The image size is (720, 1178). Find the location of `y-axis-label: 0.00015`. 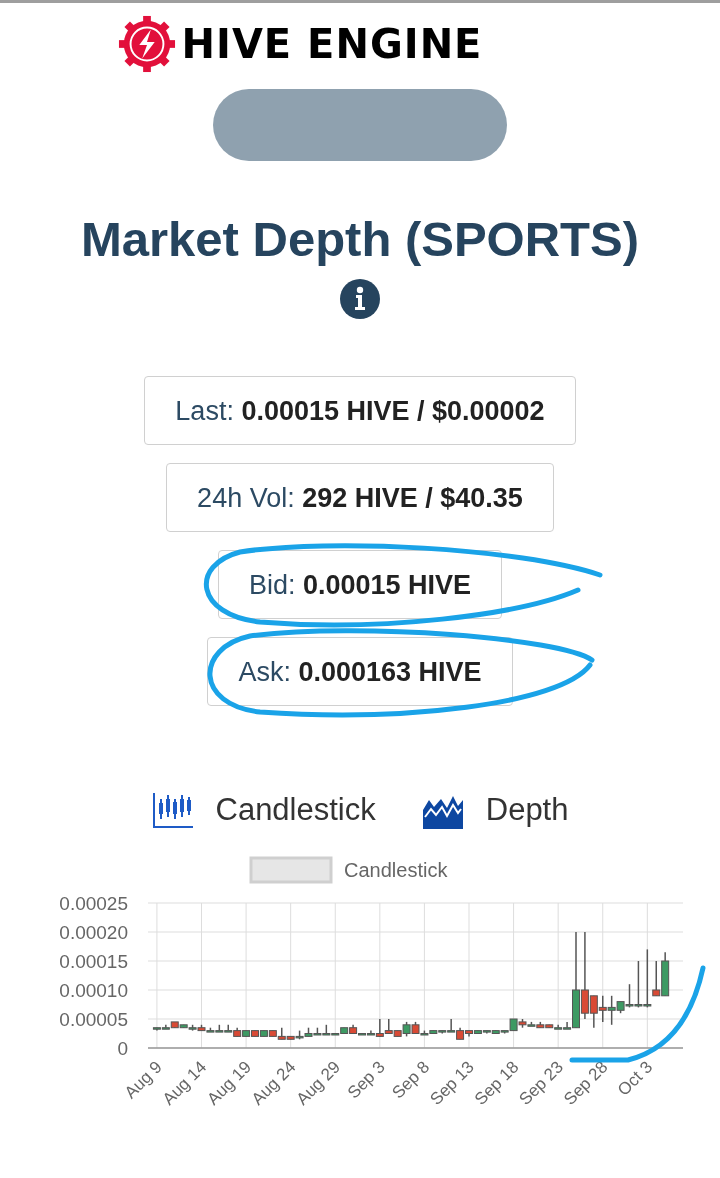

y-axis-label: 0.00015 is located at coordinates (93, 961).